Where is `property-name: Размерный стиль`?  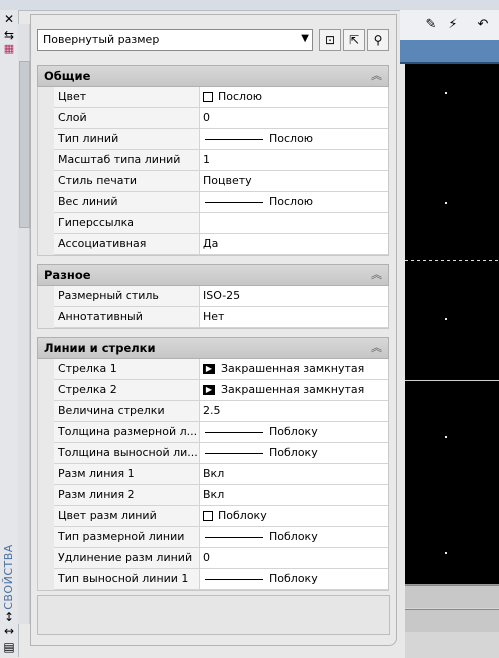 property-name: Размерный стиль is located at coordinates (127, 296).